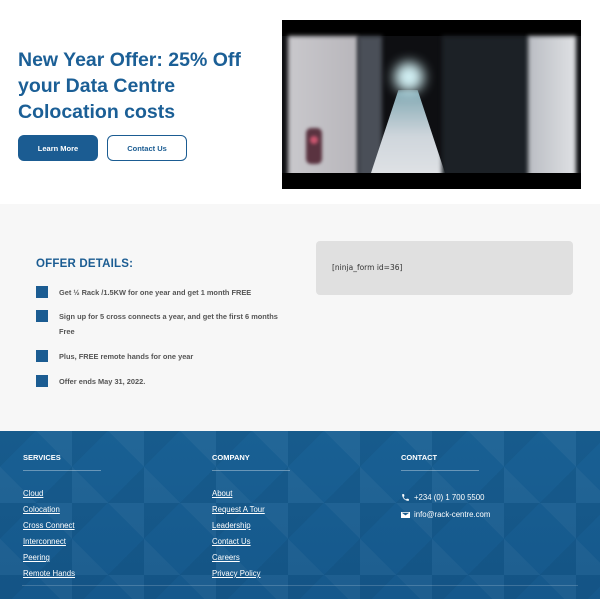  Describe the element at coordinates (161, 381) in the screenshot. I see `offer-item: Offer ends May 31, 2022.` at that location.